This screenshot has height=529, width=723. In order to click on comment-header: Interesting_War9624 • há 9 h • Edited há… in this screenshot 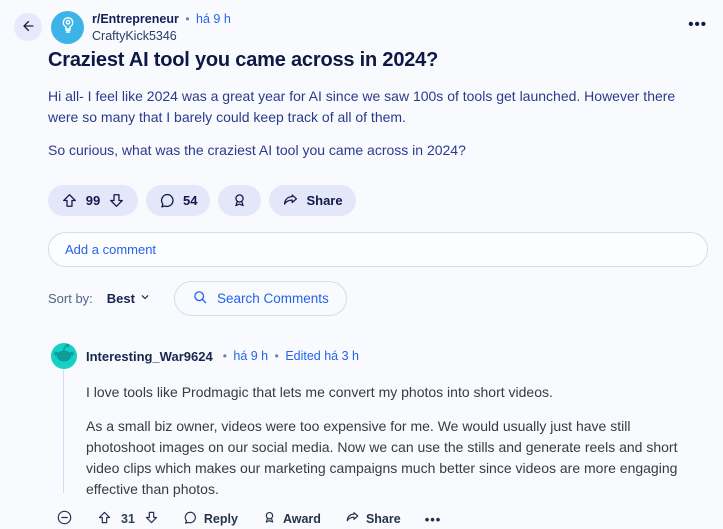, I will do `click(387, 356)`.